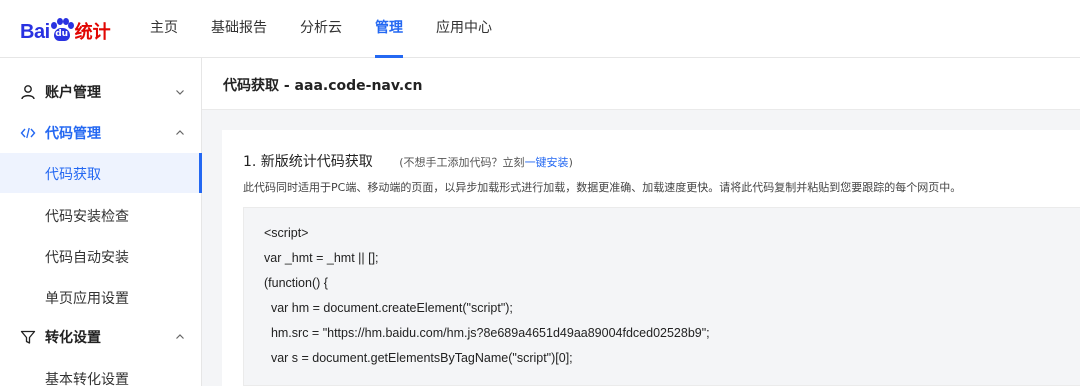  I want to click on one-click-install-link: 一键安装, so click(547, 162).